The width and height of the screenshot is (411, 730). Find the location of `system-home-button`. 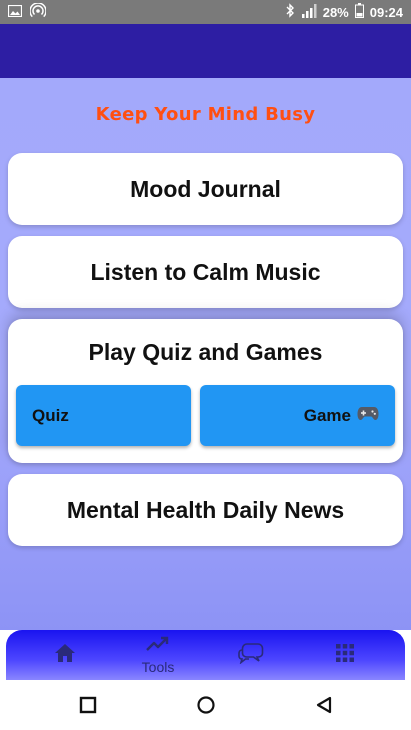

system-home-button is located at coordinates (206, 707).